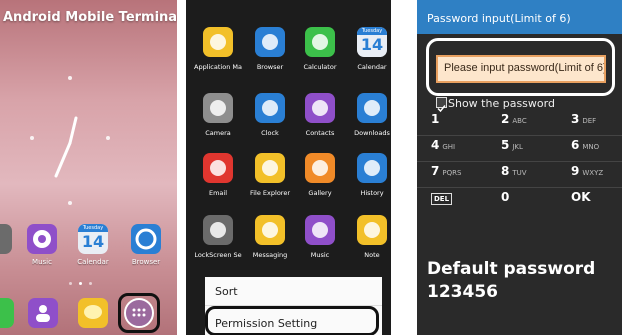 The height and width of the screenshot is (335, 622). I want to click on key-main-label: DEL, so click(442, 199).